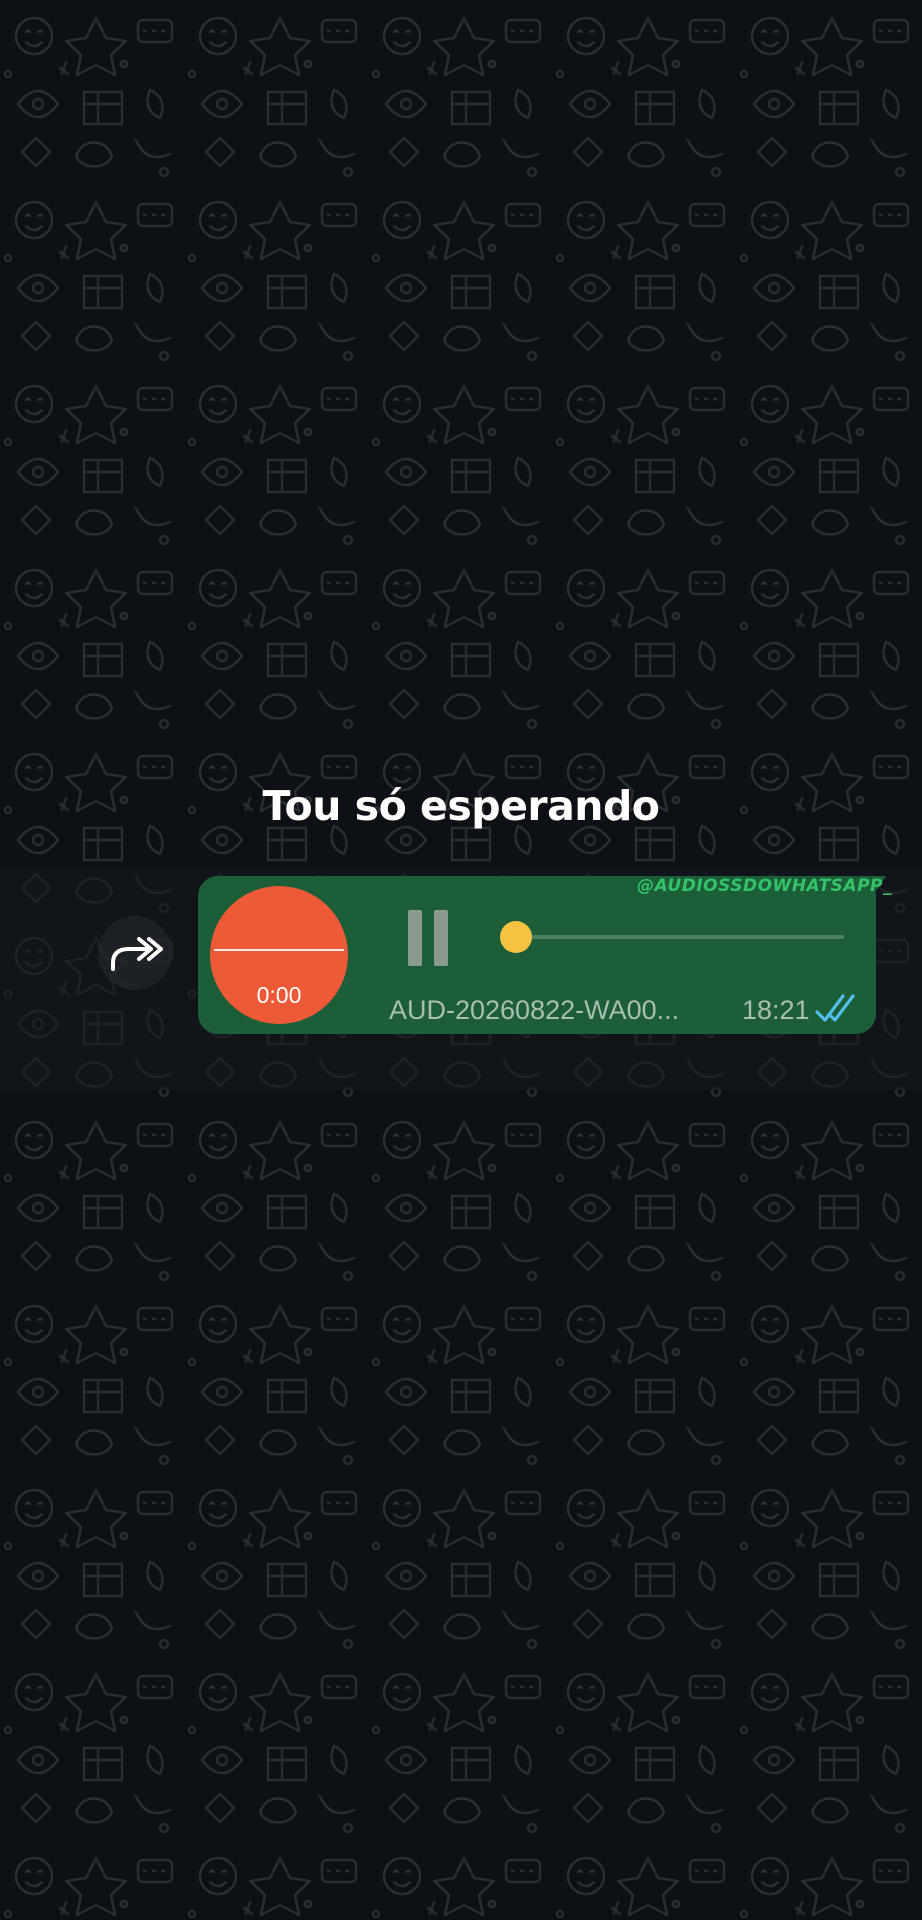  What do you see at coordinates (441, 938) in the screenshot?
I see `pause-icon-bar` at bounding box center [441, 938].